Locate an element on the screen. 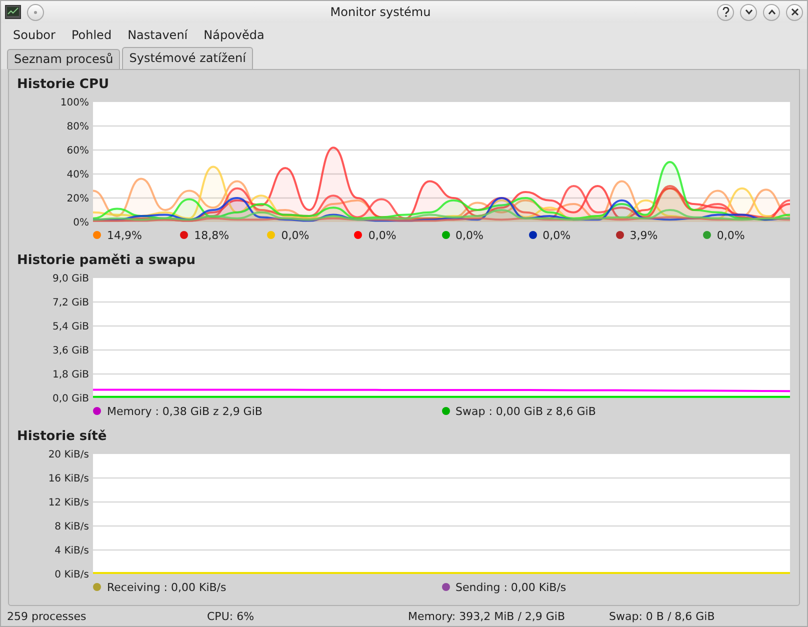 The width and height of the screenshot is (808, 627). window-title: Monitor systému is located at coordinates (380, 12).